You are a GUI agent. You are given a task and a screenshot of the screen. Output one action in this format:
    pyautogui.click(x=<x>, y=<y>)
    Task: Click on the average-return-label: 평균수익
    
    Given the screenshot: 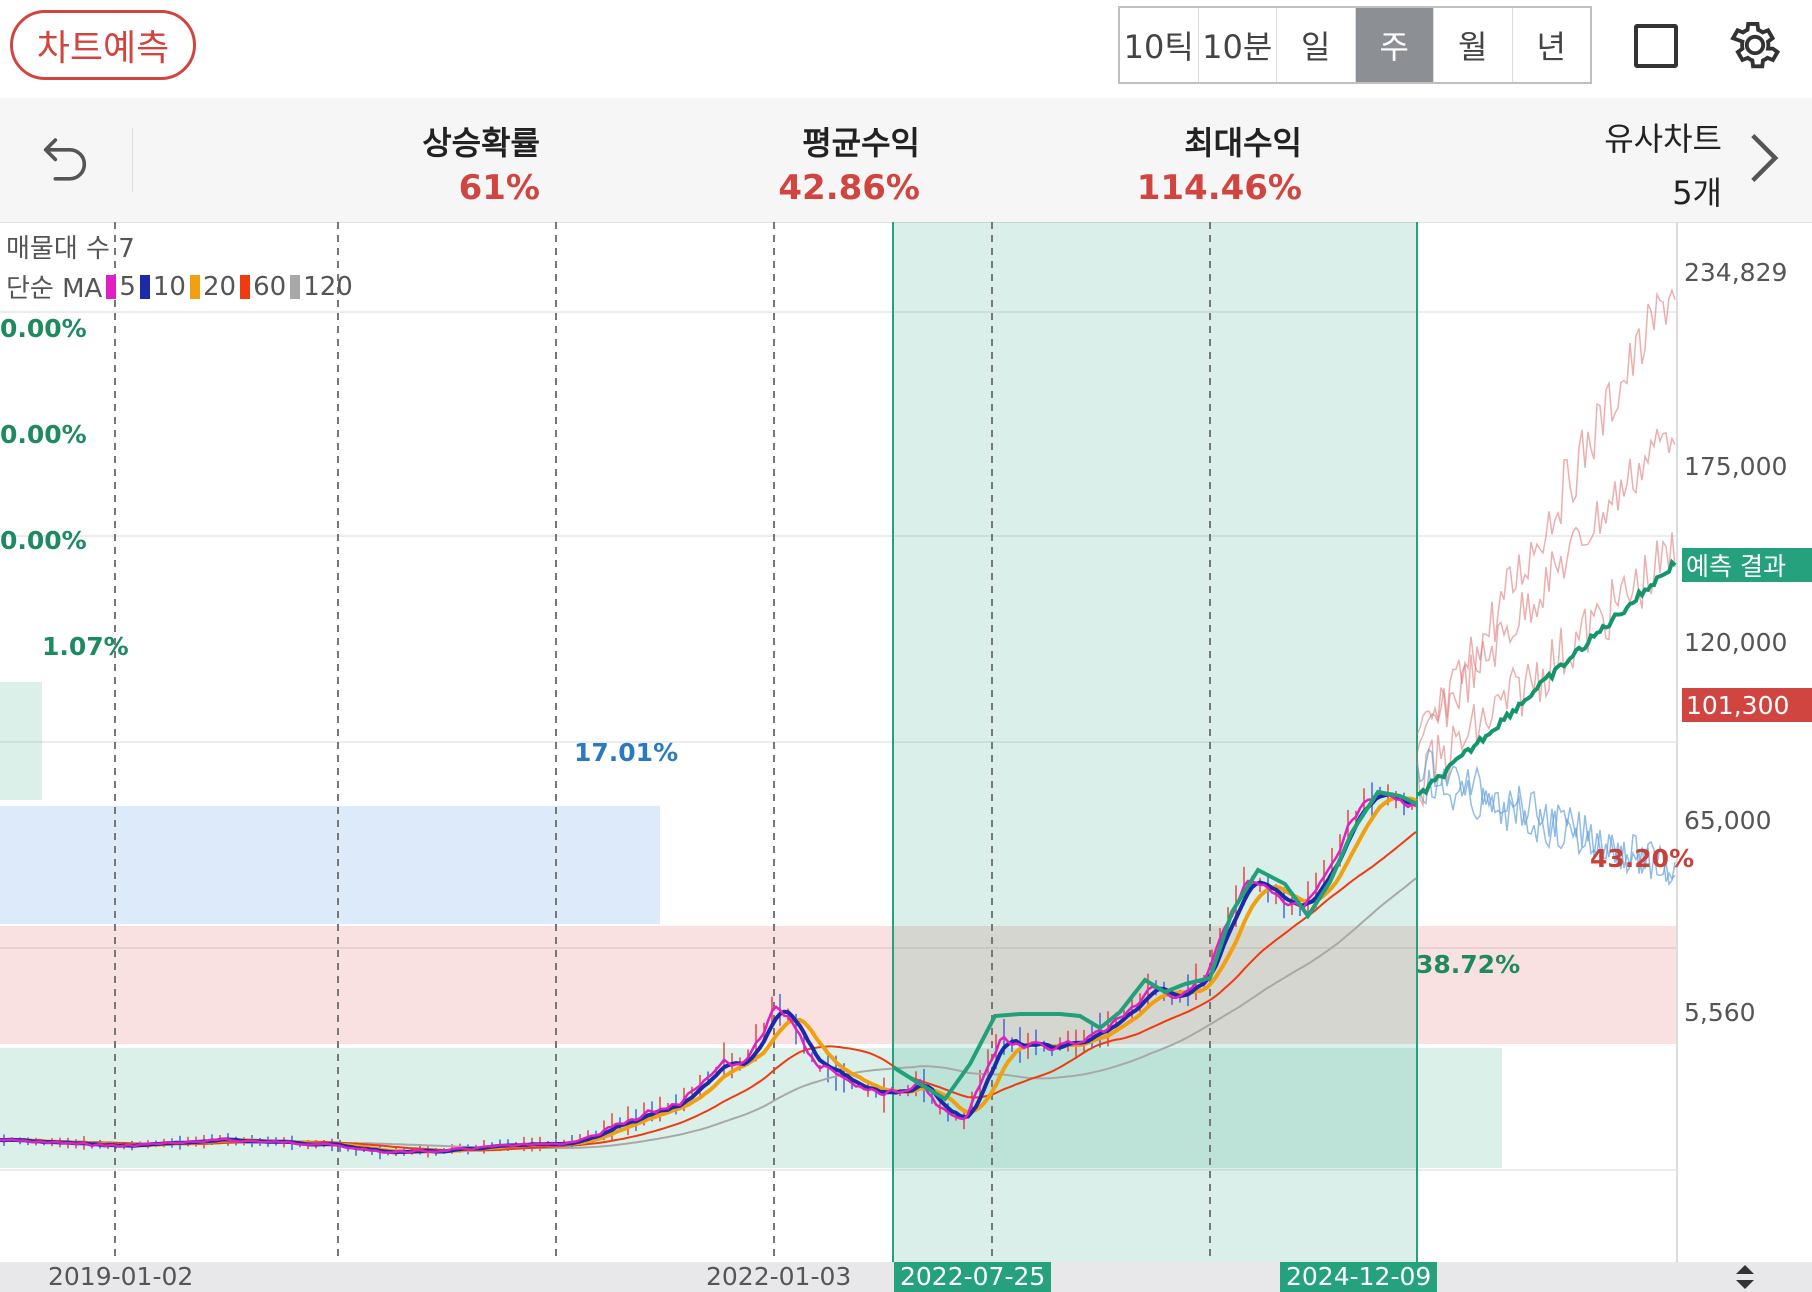 What is the action you would take?
    pyautogui.click(x=861, y=143)
    